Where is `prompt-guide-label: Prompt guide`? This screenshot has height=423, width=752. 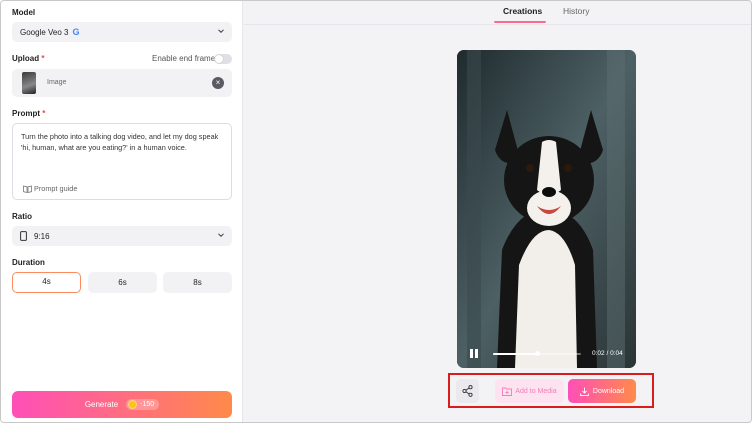
prompt-guide-label: Prompt guide is located at coordinates (56, 188).